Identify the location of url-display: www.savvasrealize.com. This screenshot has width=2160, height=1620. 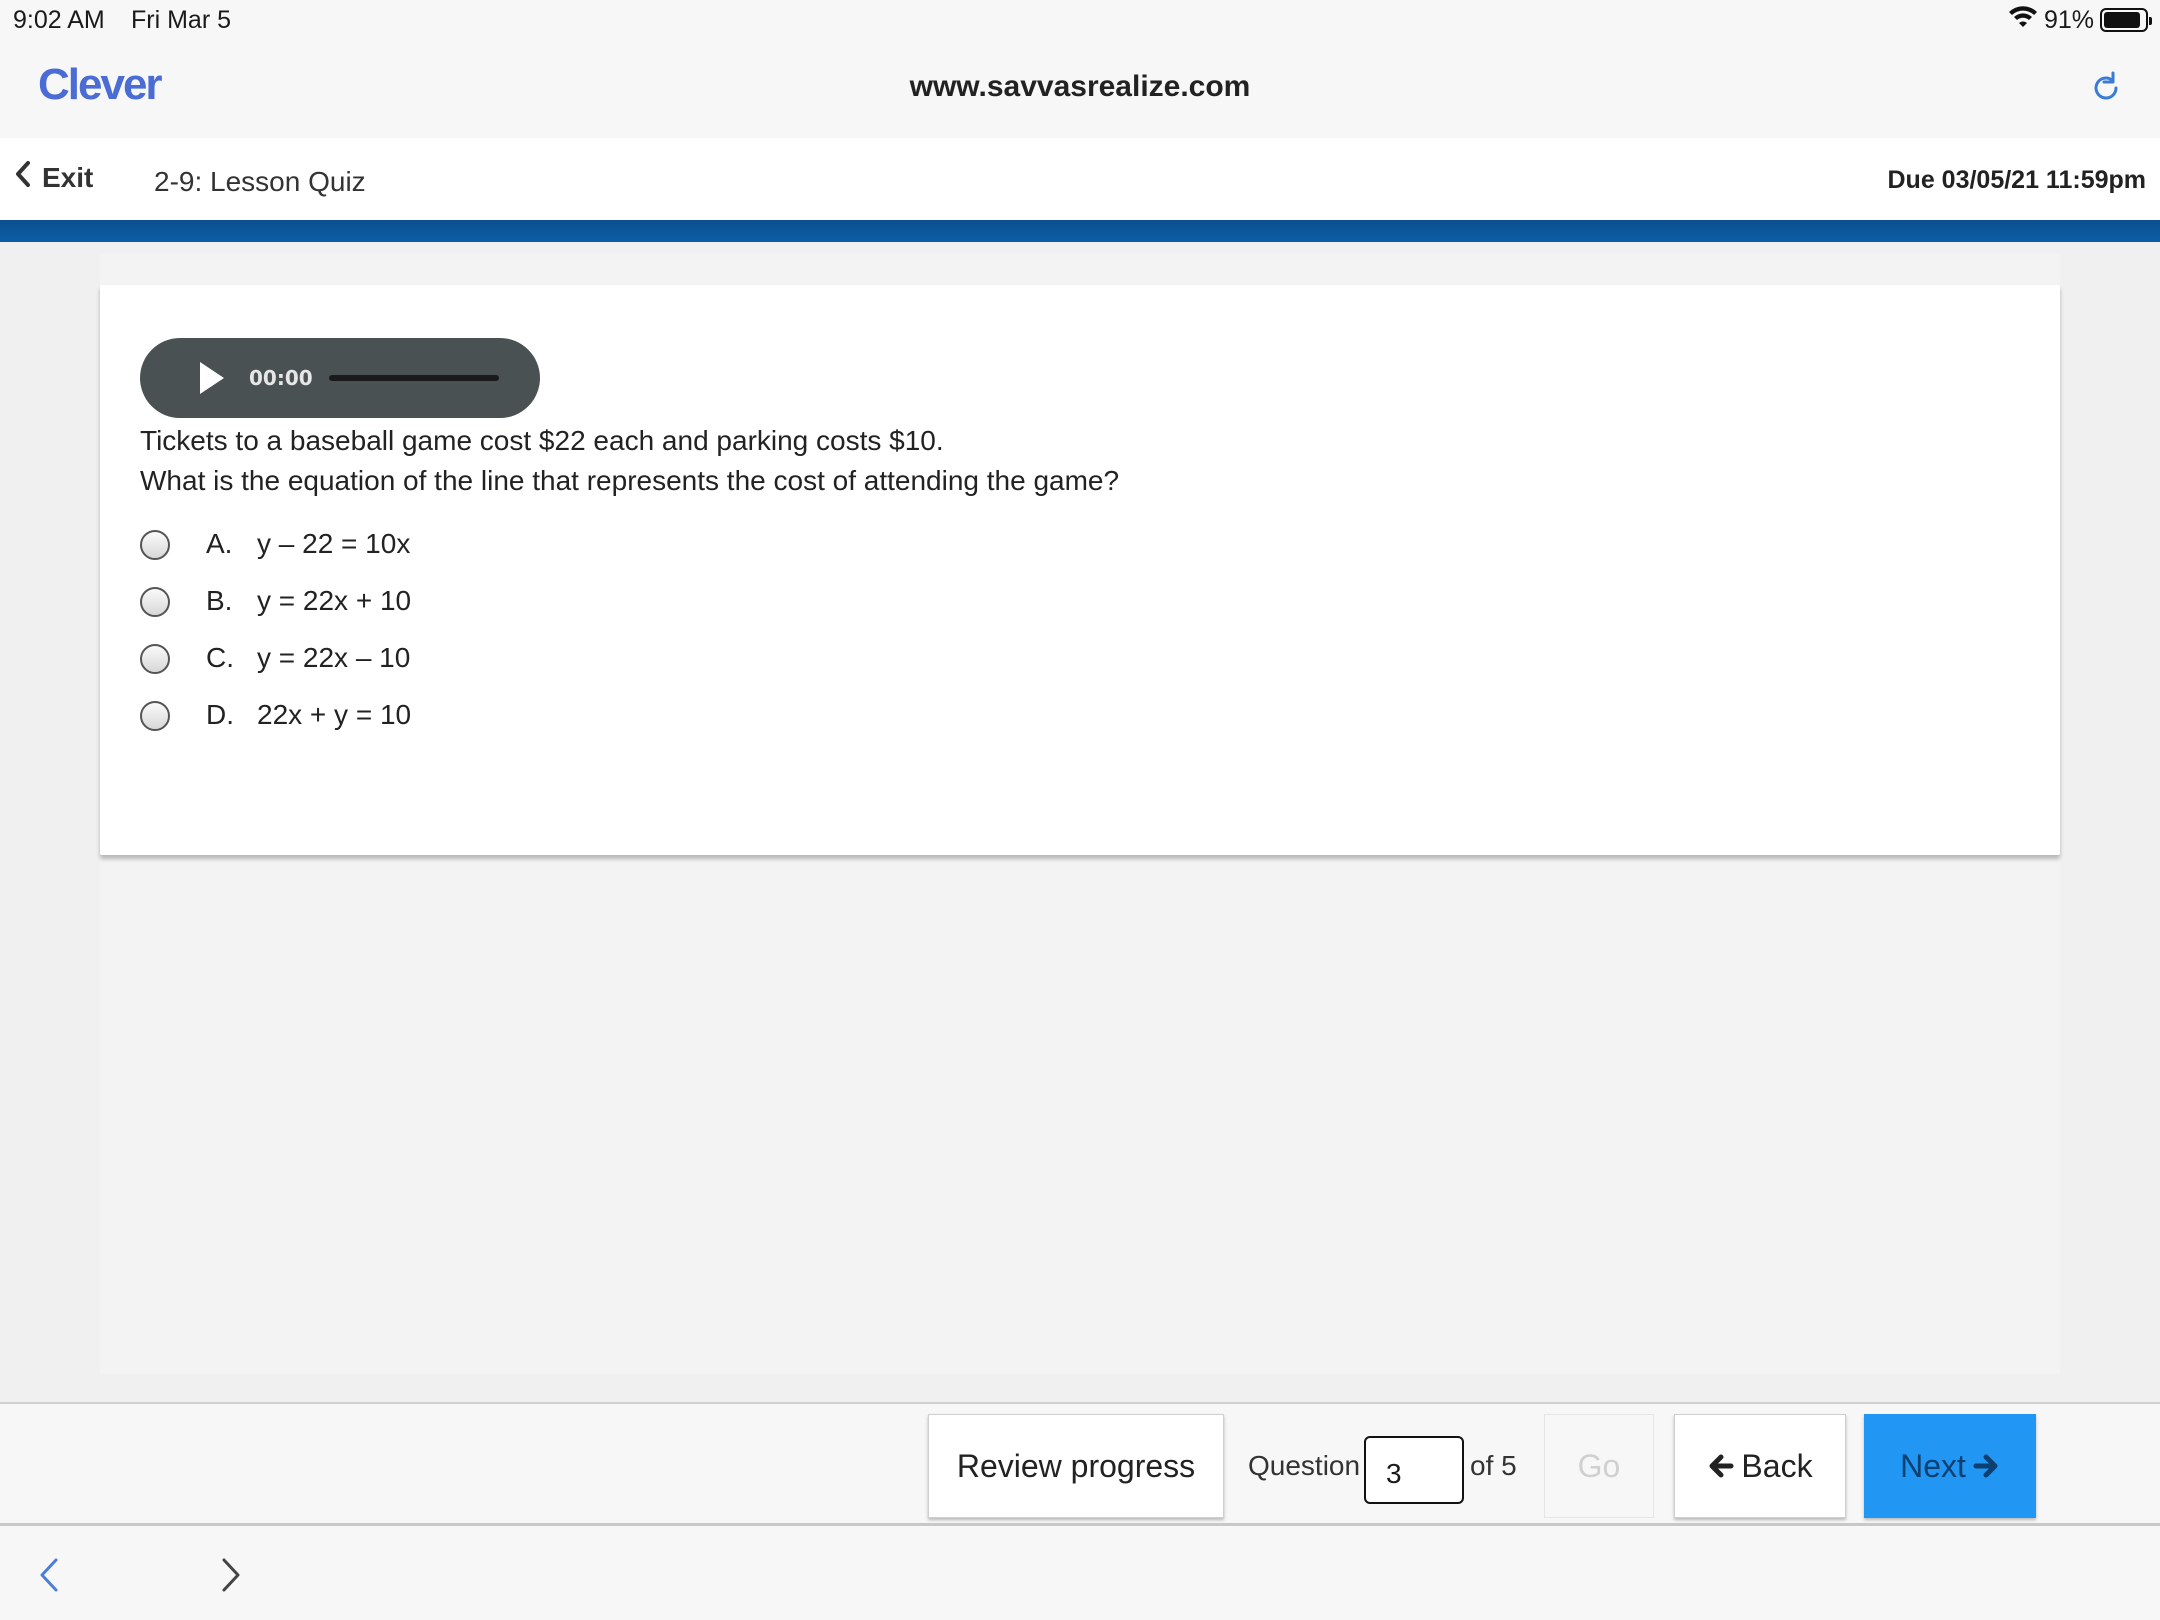
(1080, 86).